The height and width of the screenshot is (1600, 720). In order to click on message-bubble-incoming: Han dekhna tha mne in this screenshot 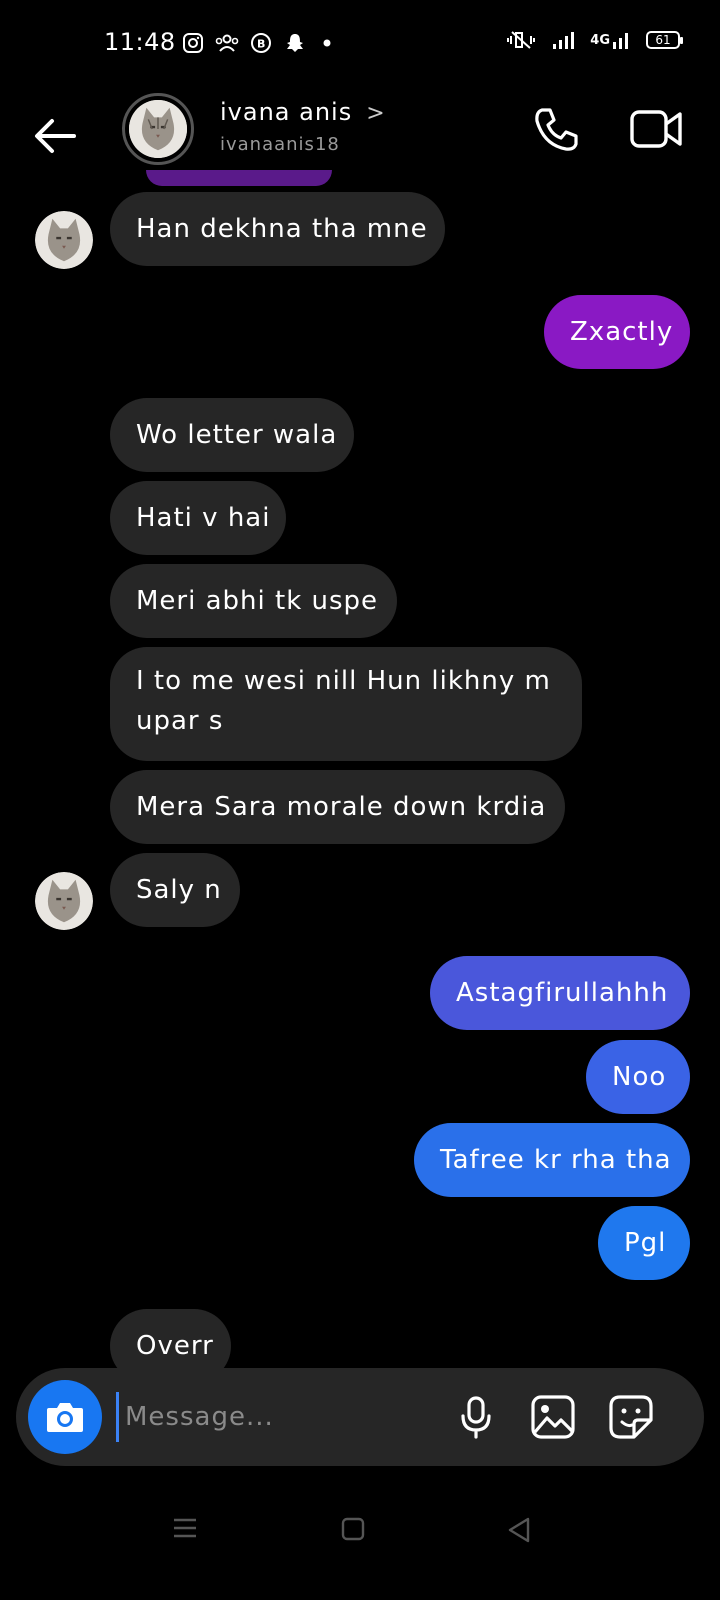, I will do `click(277, 229)`.